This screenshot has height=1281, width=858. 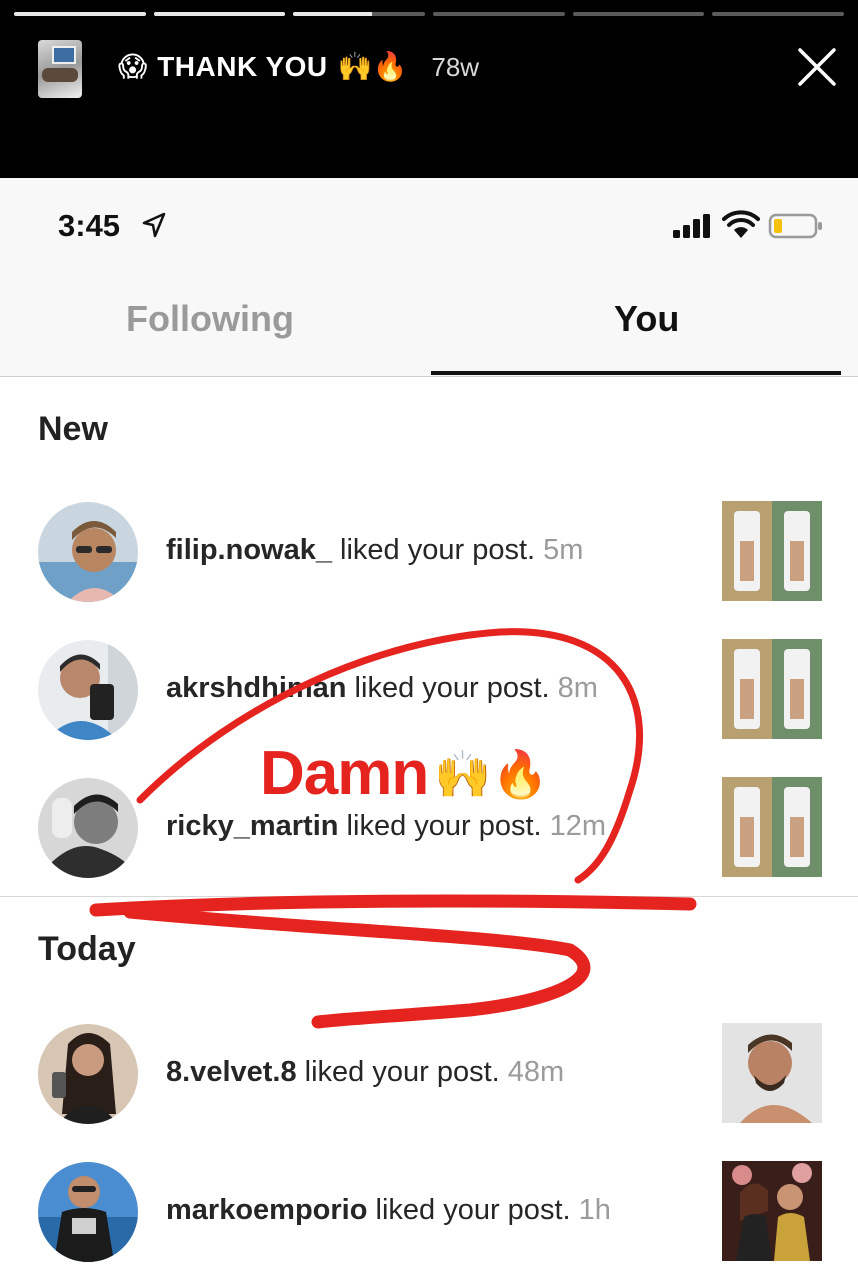 I want to click on activity-row: akrshdhiman liked your post. 8m, so click(x=429, y=690).